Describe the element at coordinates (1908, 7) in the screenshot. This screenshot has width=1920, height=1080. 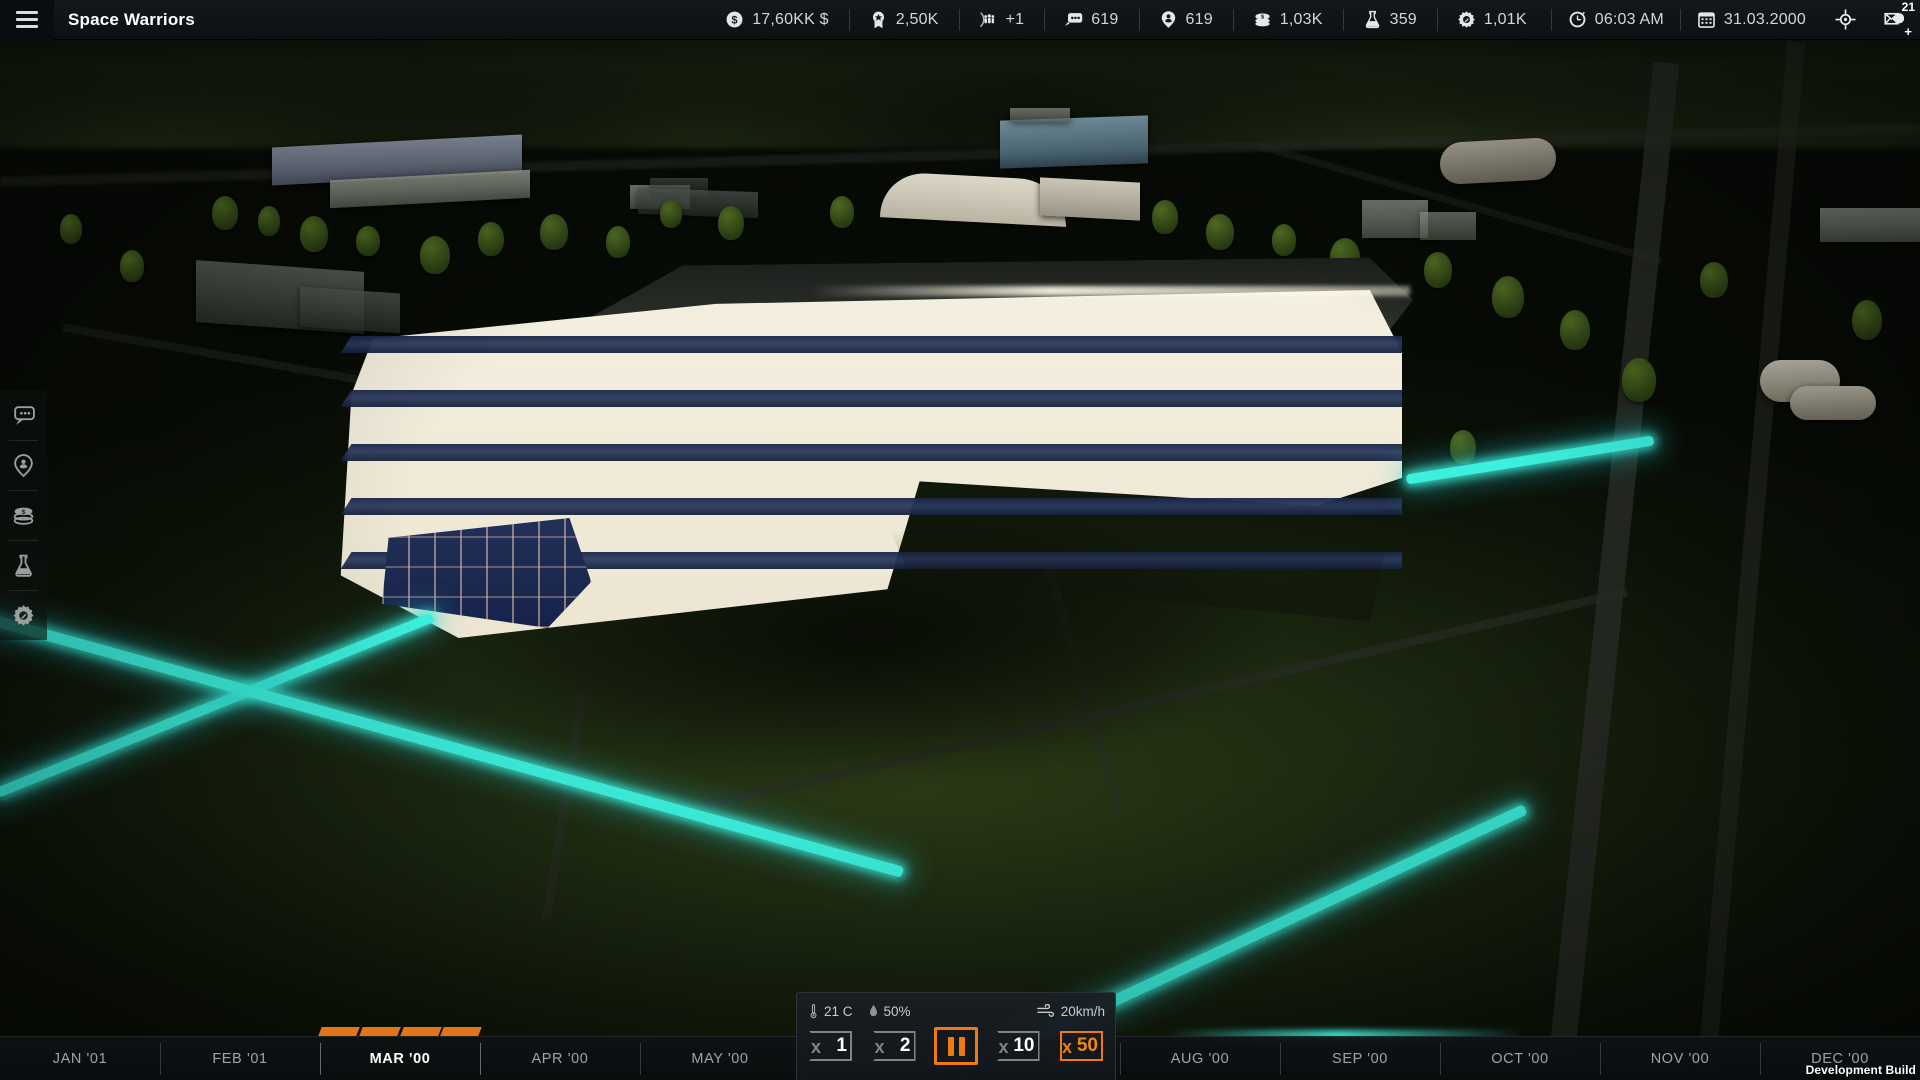
I see `mail-badge-count: 21` at that location.